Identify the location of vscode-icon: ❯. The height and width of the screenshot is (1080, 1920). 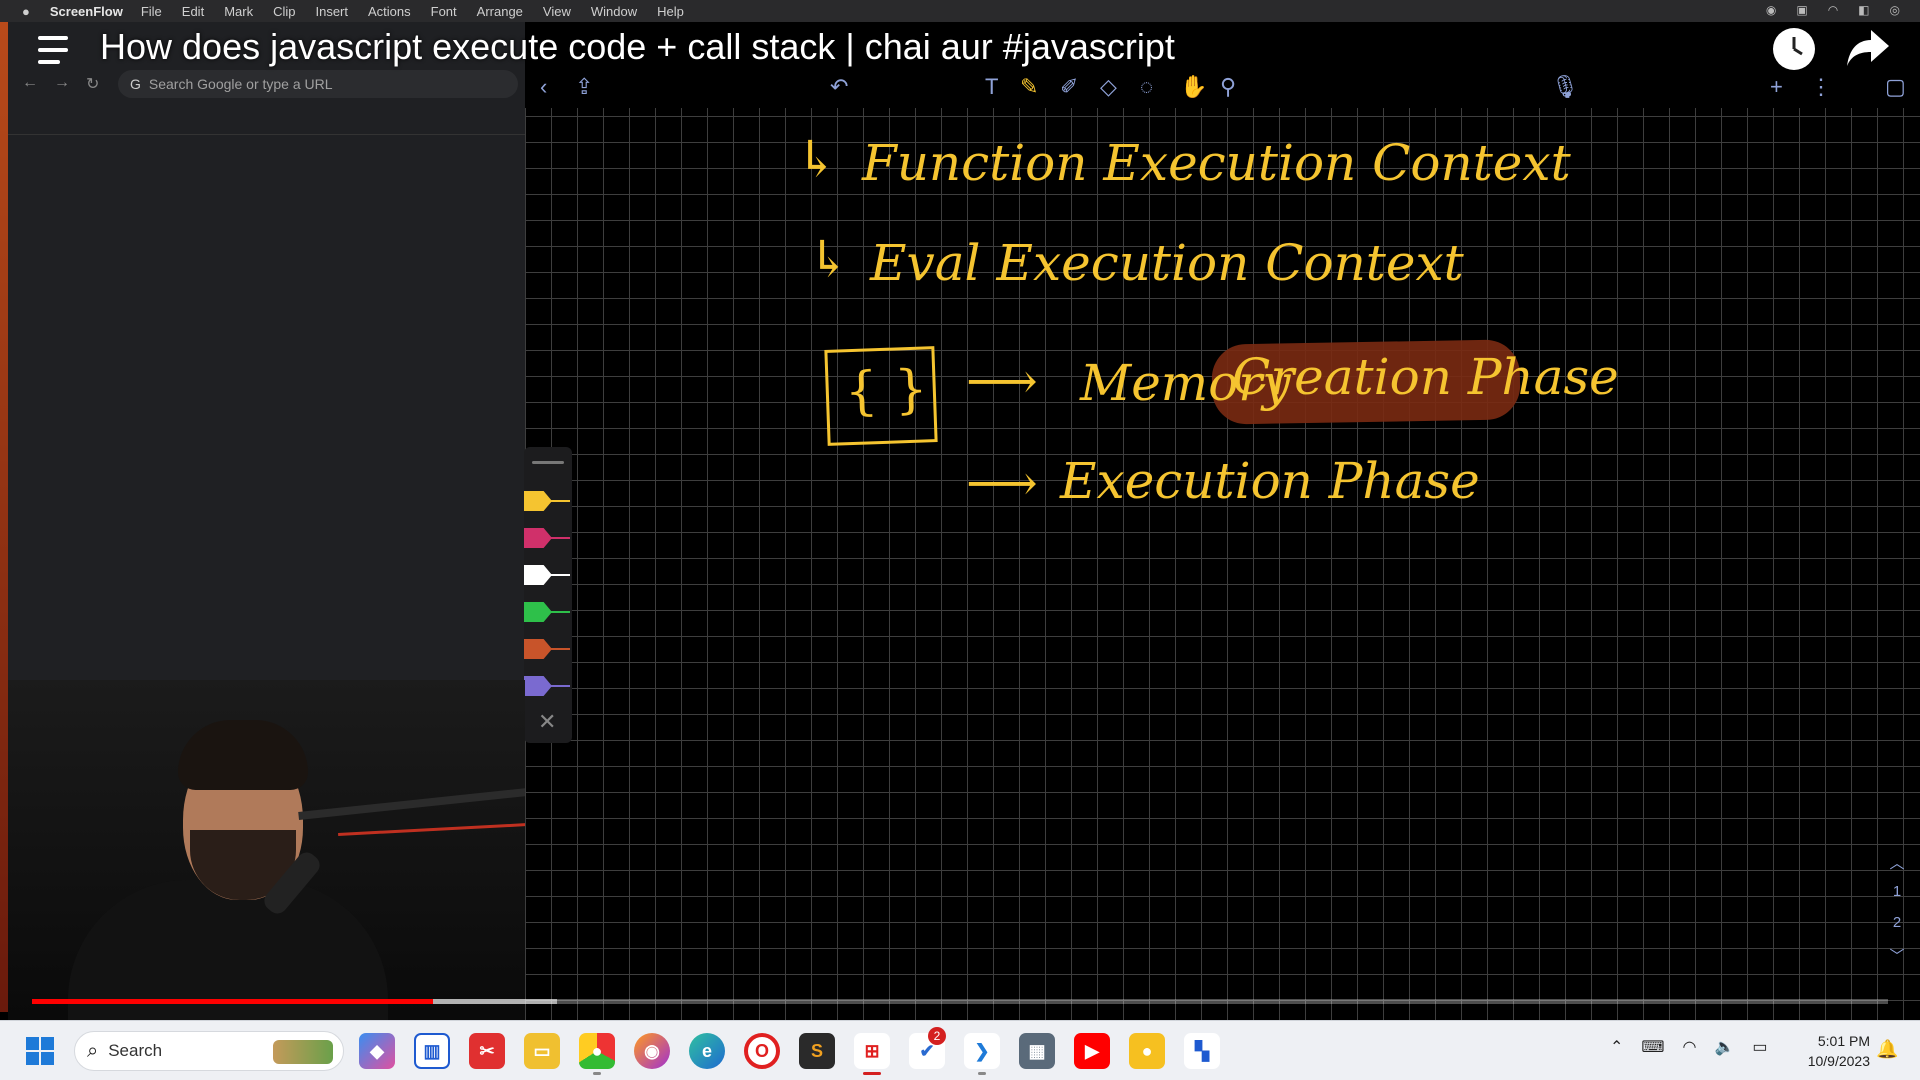
(982, 1051).